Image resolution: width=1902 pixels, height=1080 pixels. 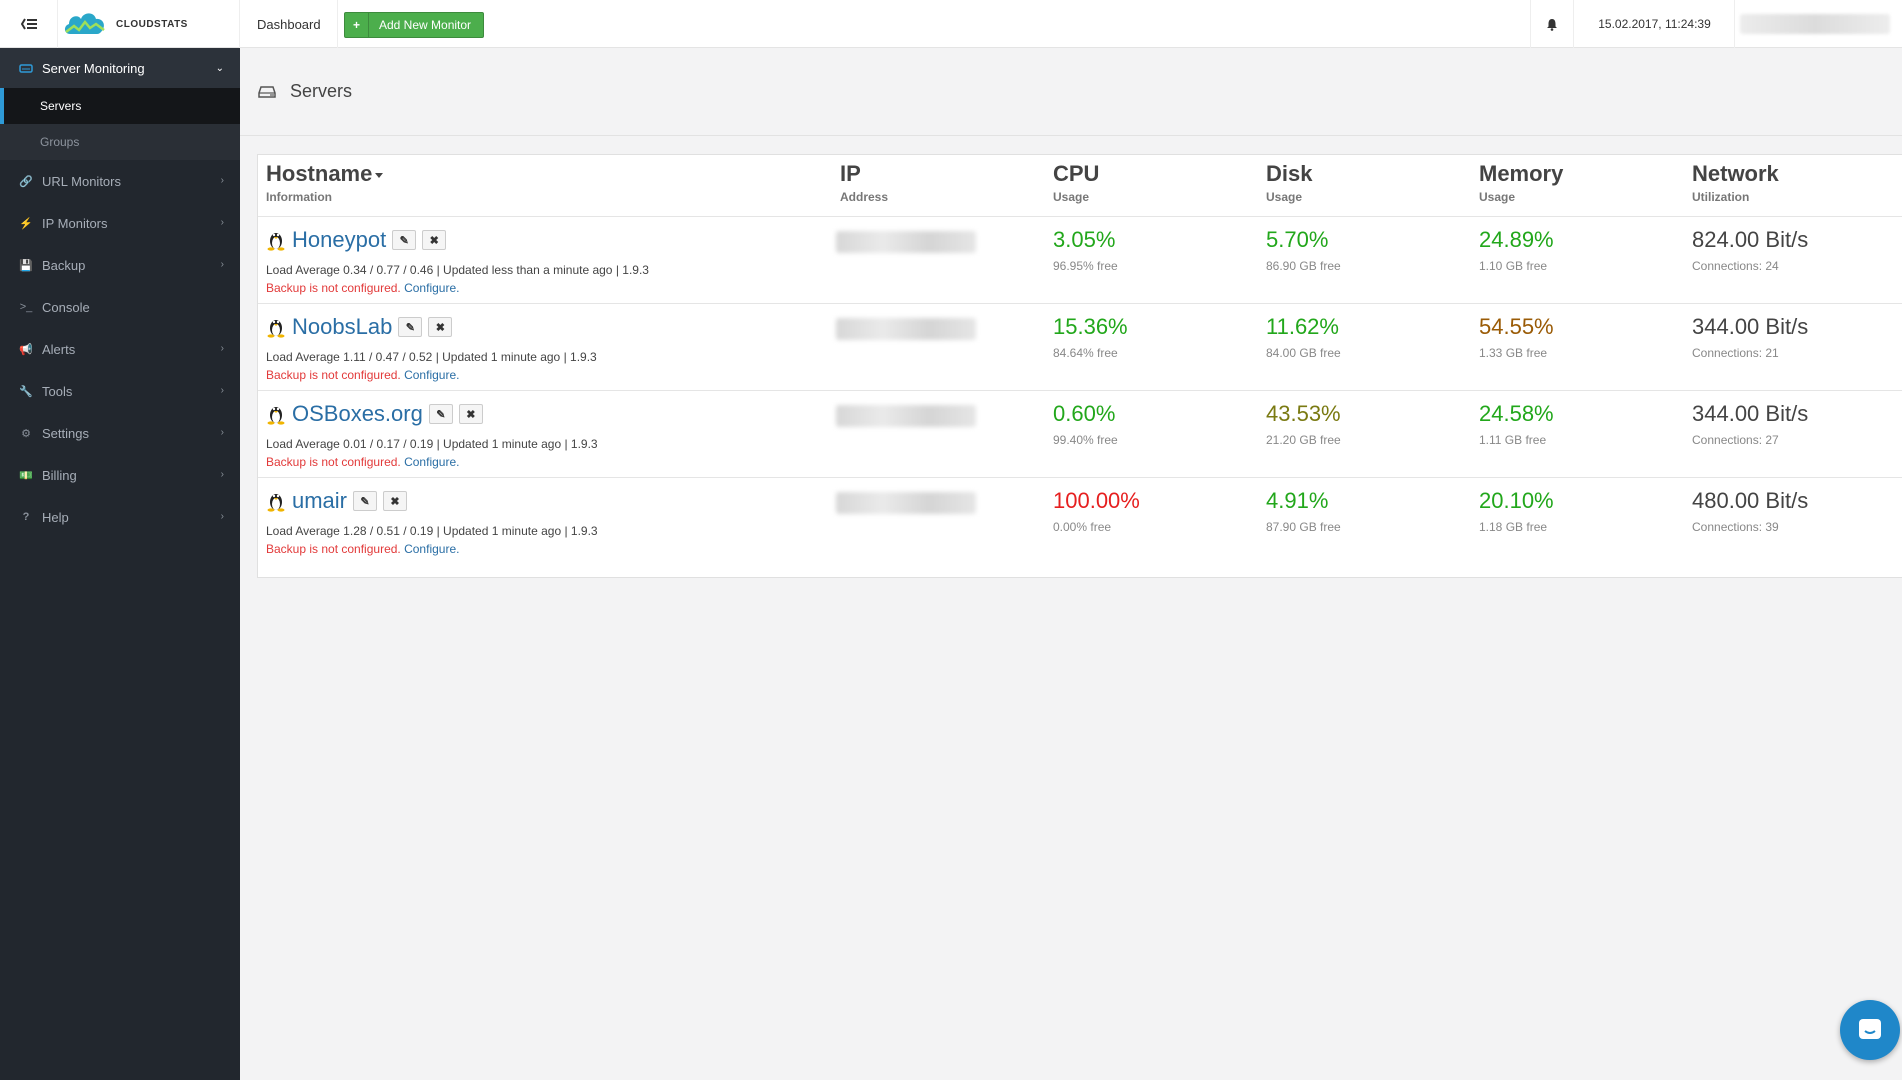 What do you see at coordinates (1071, 92) in the screenshot?
I see `page-header: Servers` at bounding box center [1071, 92].